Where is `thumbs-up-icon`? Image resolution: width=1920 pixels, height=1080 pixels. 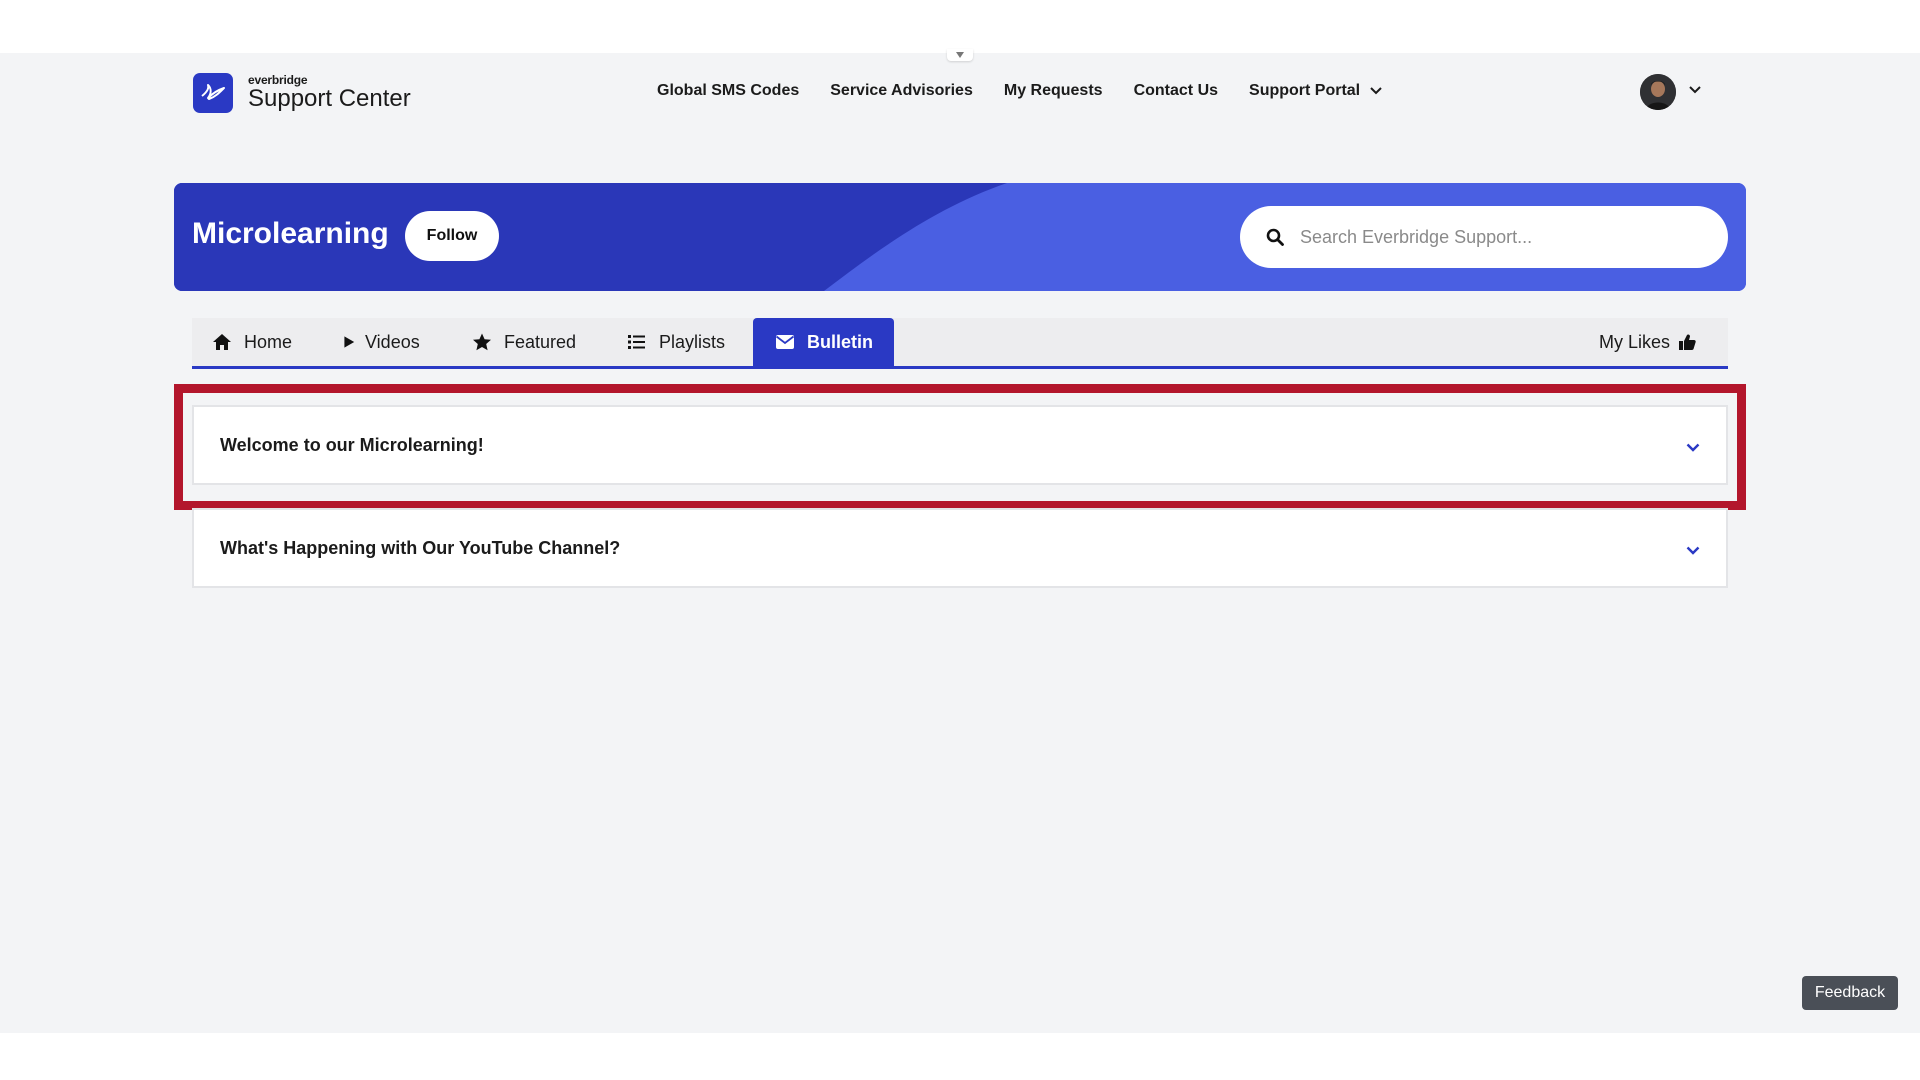 thumbs-up-icon is located at coordinates (1687, 342).